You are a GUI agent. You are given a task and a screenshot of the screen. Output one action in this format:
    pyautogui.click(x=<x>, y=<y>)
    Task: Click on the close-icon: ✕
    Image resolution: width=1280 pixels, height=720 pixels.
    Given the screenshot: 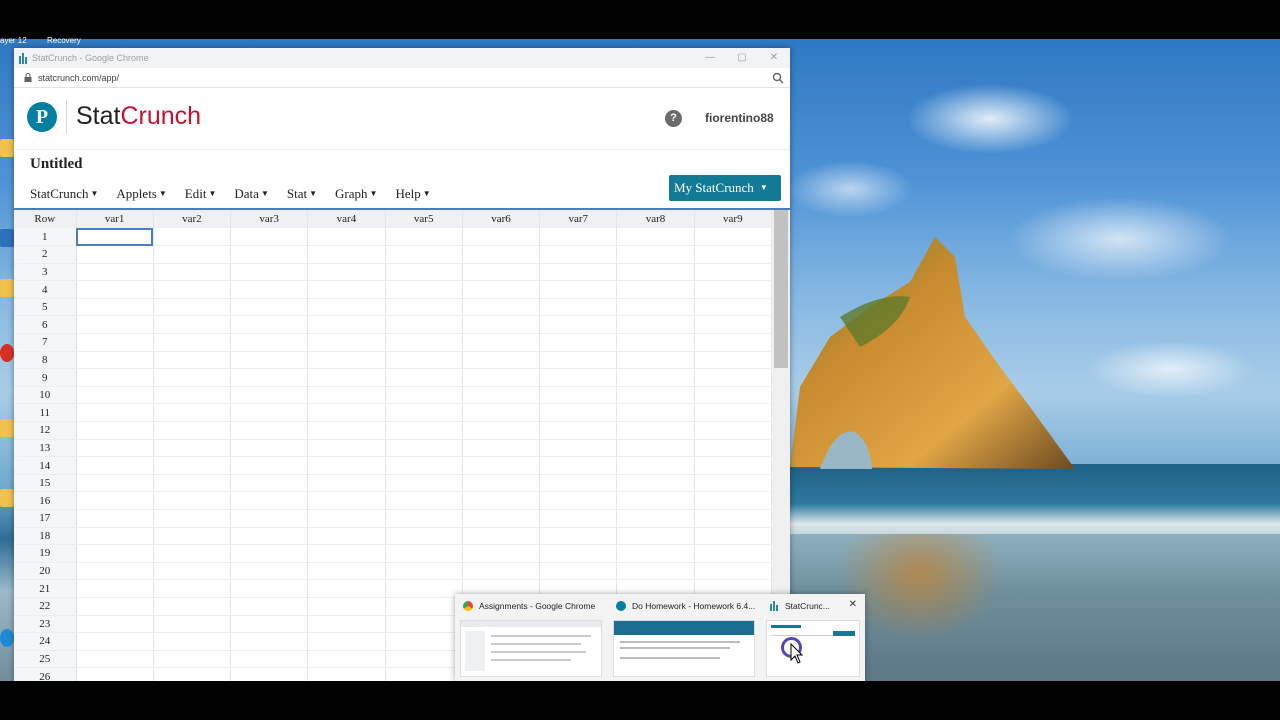 What is the action you would take?
    pyautogui.click(x=853, y=604)
    